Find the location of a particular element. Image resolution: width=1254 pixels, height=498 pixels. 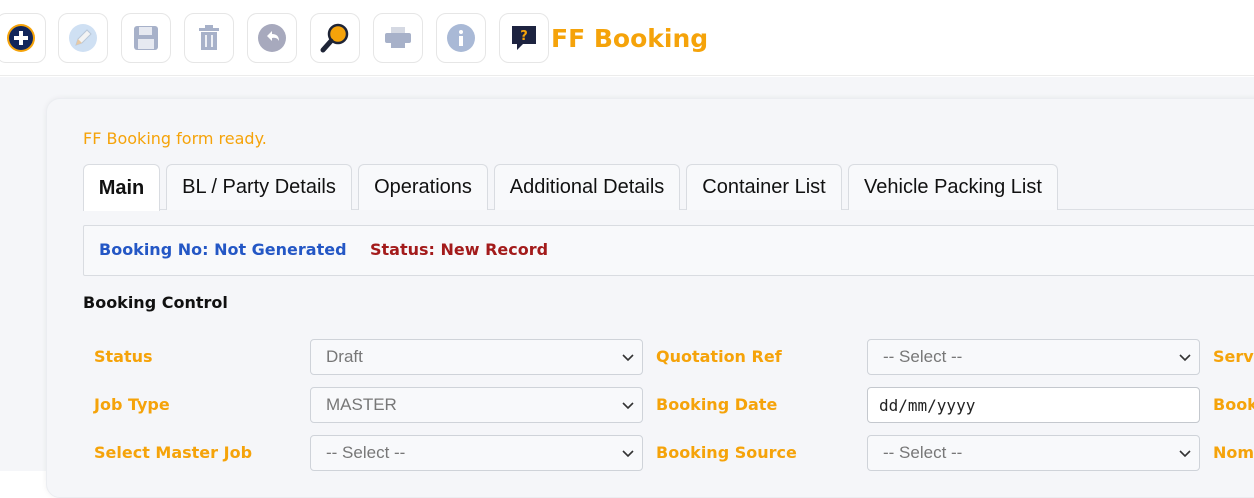

info-icon is located at coordinates (461, 38).